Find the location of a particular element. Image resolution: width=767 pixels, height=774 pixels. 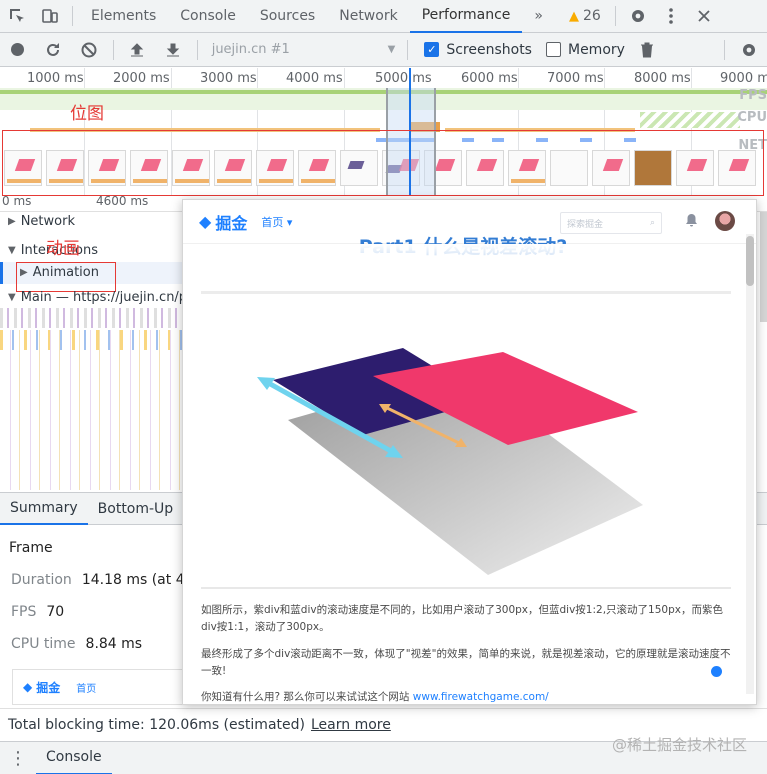

collapse-caret-icon: ▼ is located at coordinates (12, 297).